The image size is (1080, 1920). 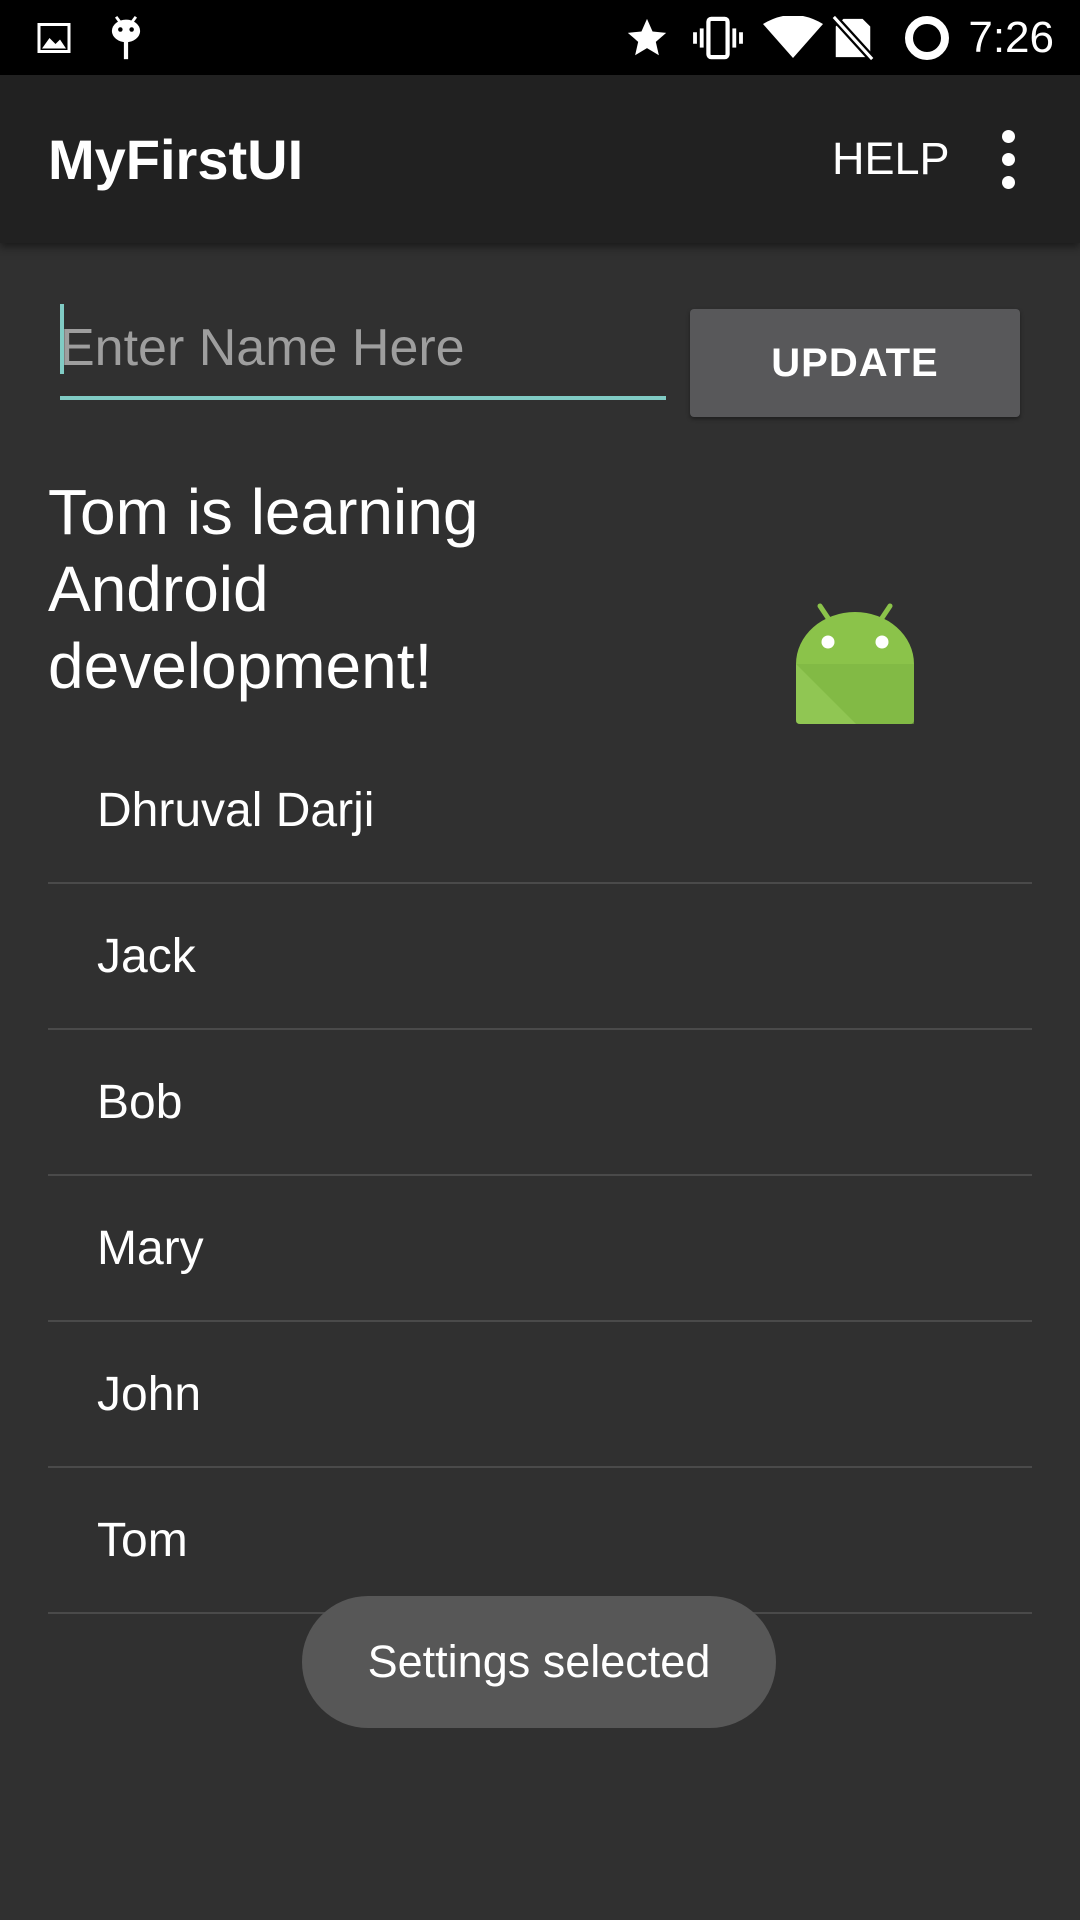 I want to click on list-item: John, so click(x=540, y=1395).